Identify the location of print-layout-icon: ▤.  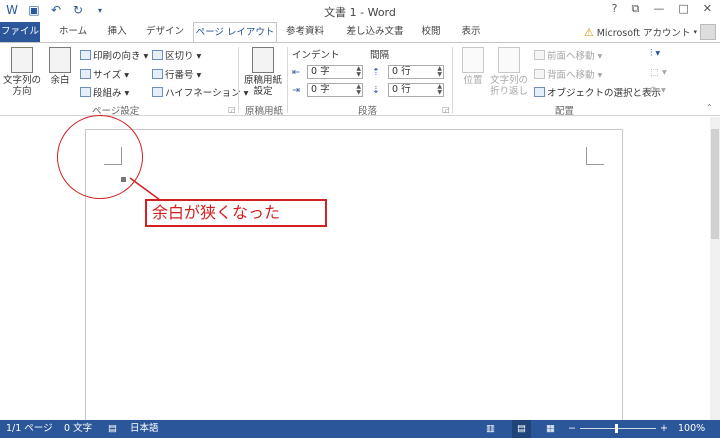
(521, 429).